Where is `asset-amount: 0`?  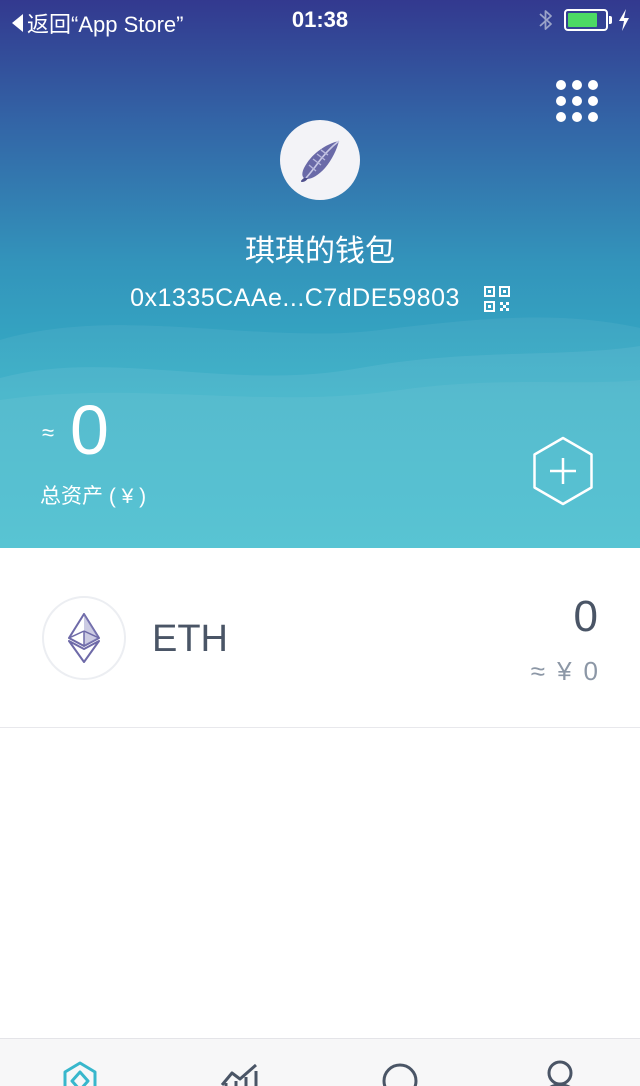
asset-amount: 0 is located at coordinates (585, 616).